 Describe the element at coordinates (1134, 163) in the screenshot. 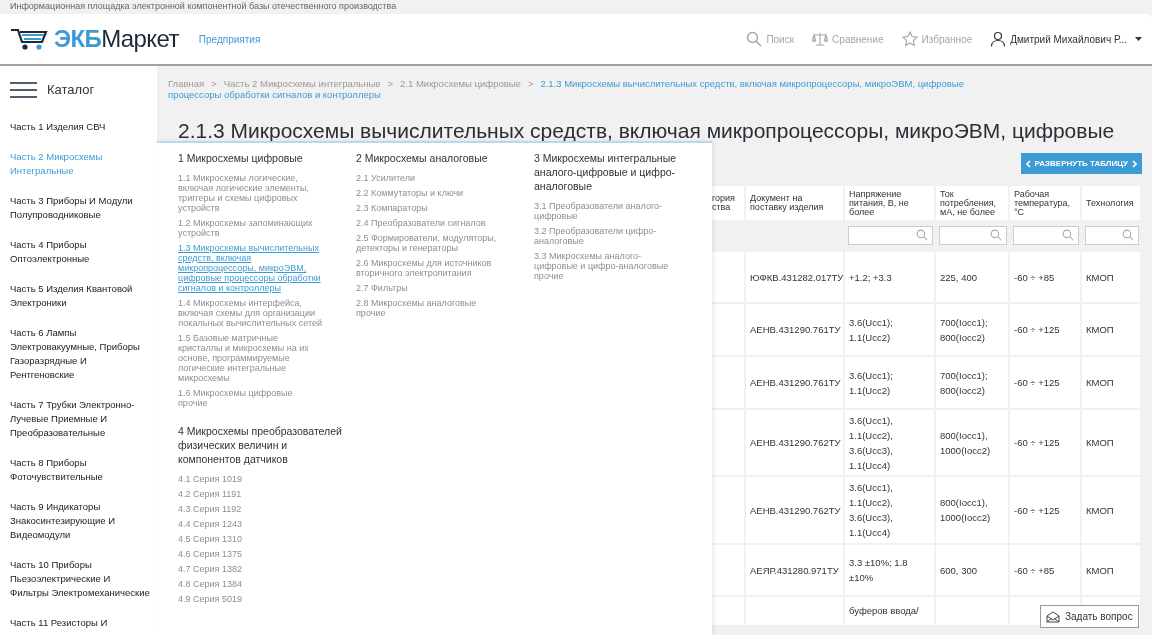

I see `chevron-right-icon` at that location.